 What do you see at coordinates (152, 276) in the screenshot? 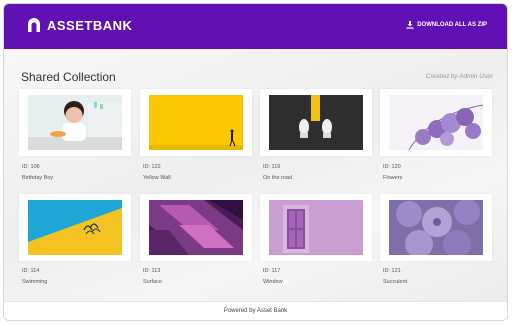
I see `asset-meta: ID: 113 Surface` at bounding box center [152, 276].